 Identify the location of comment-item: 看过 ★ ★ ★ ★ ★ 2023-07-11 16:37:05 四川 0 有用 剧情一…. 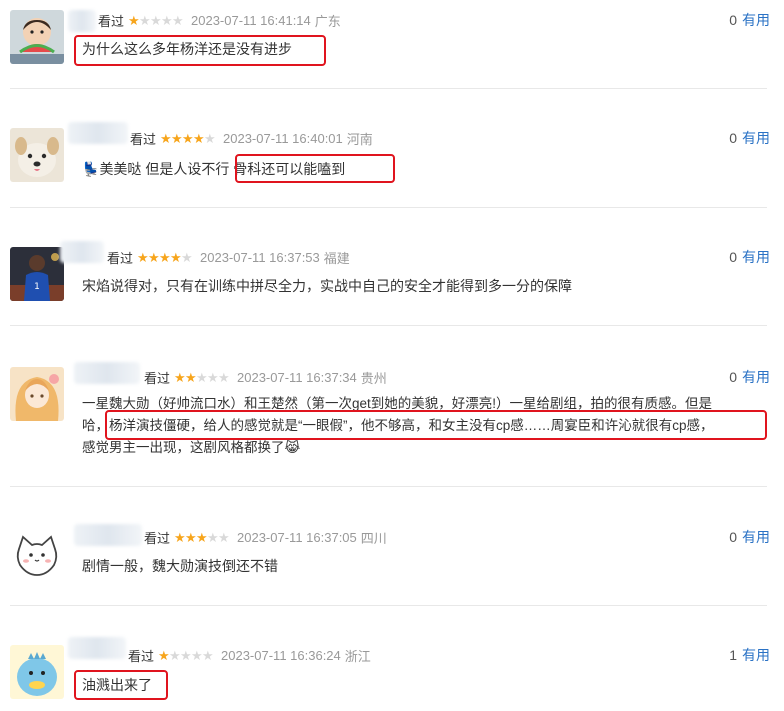
(392, 565).